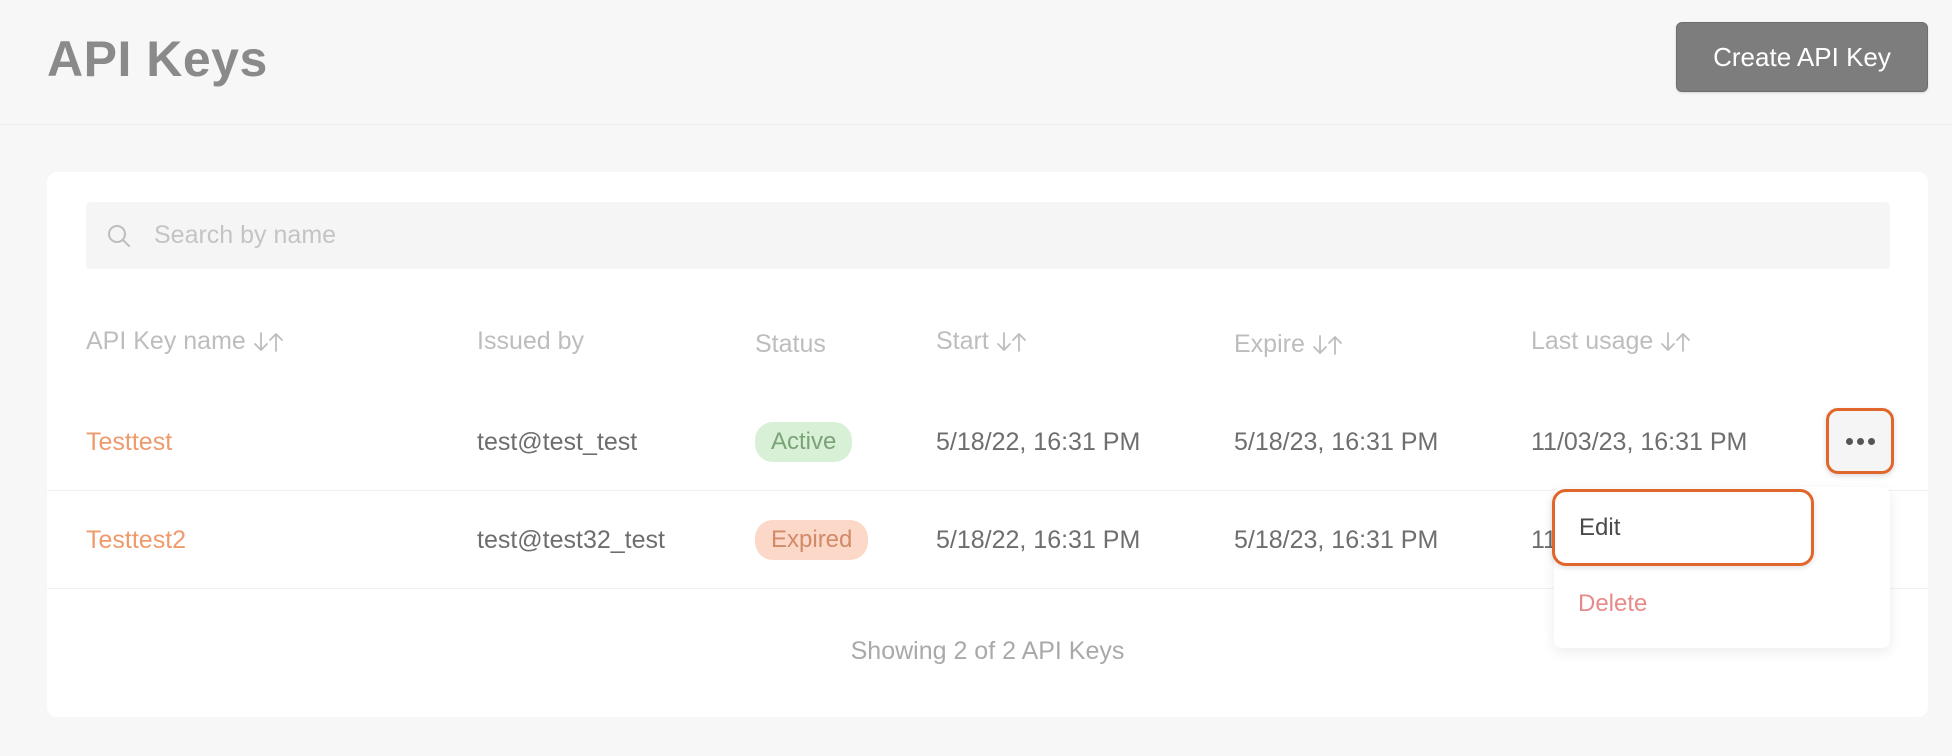  Describe the element at coordinates (1269, 344) in the screenshot. I see `column-header-label: Expire` at that location.